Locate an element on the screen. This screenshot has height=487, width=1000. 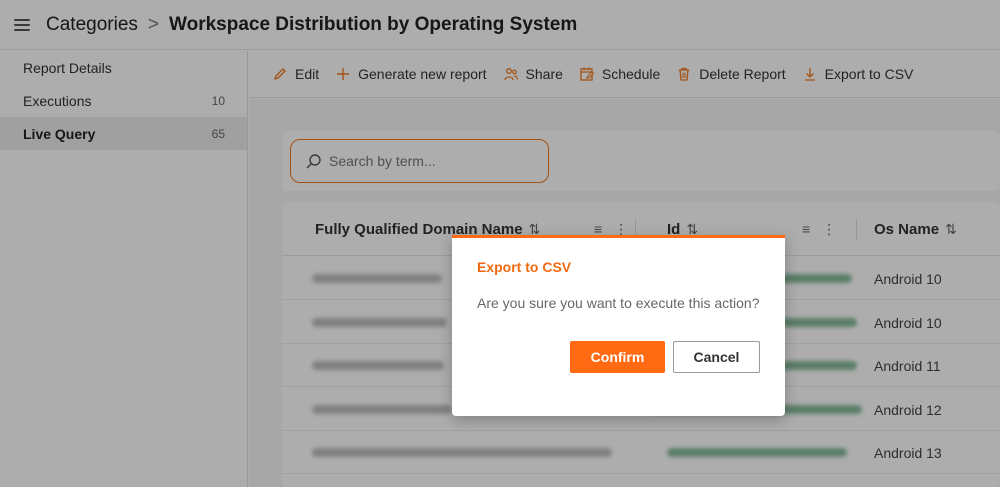
confirm-button: Confirm is located at coordinates (617, 357).